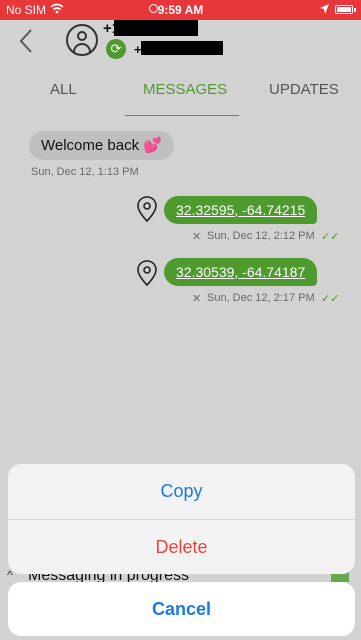  Describe the element at coordinates (324, 10) in the screenshot. I see `location-arrow-icon` at that location.